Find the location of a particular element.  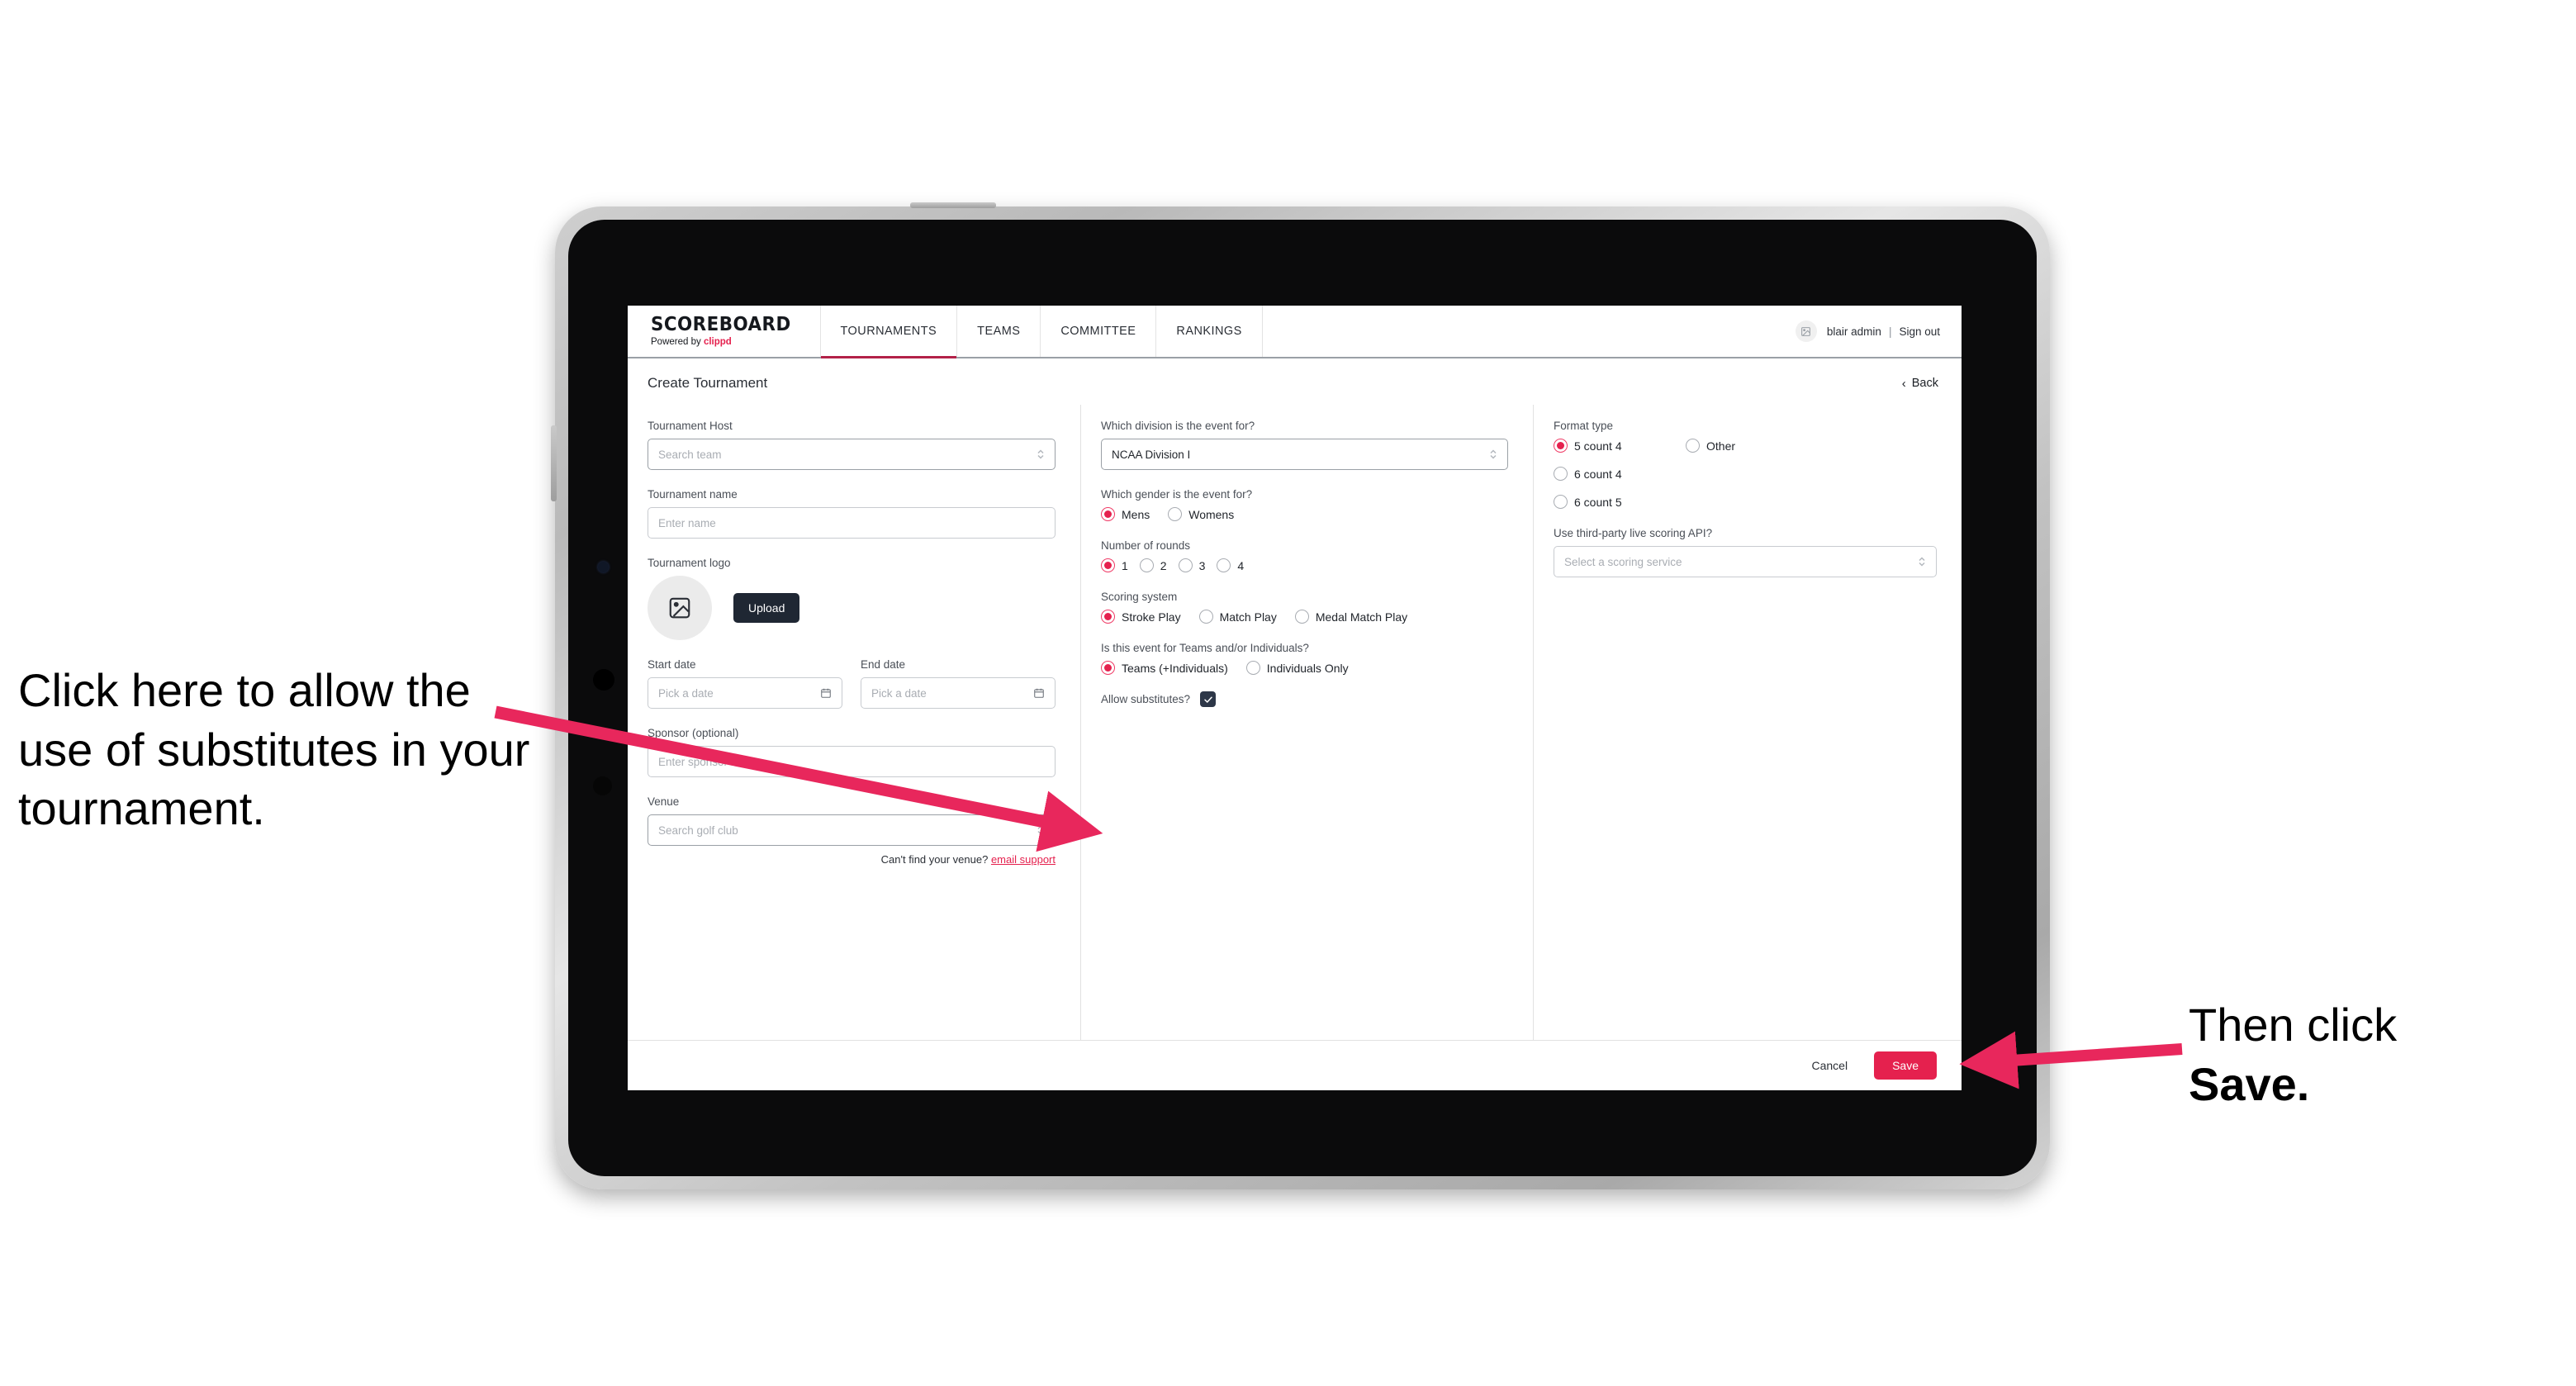

start-date-label: Start date is located at coordinates (672, 664).